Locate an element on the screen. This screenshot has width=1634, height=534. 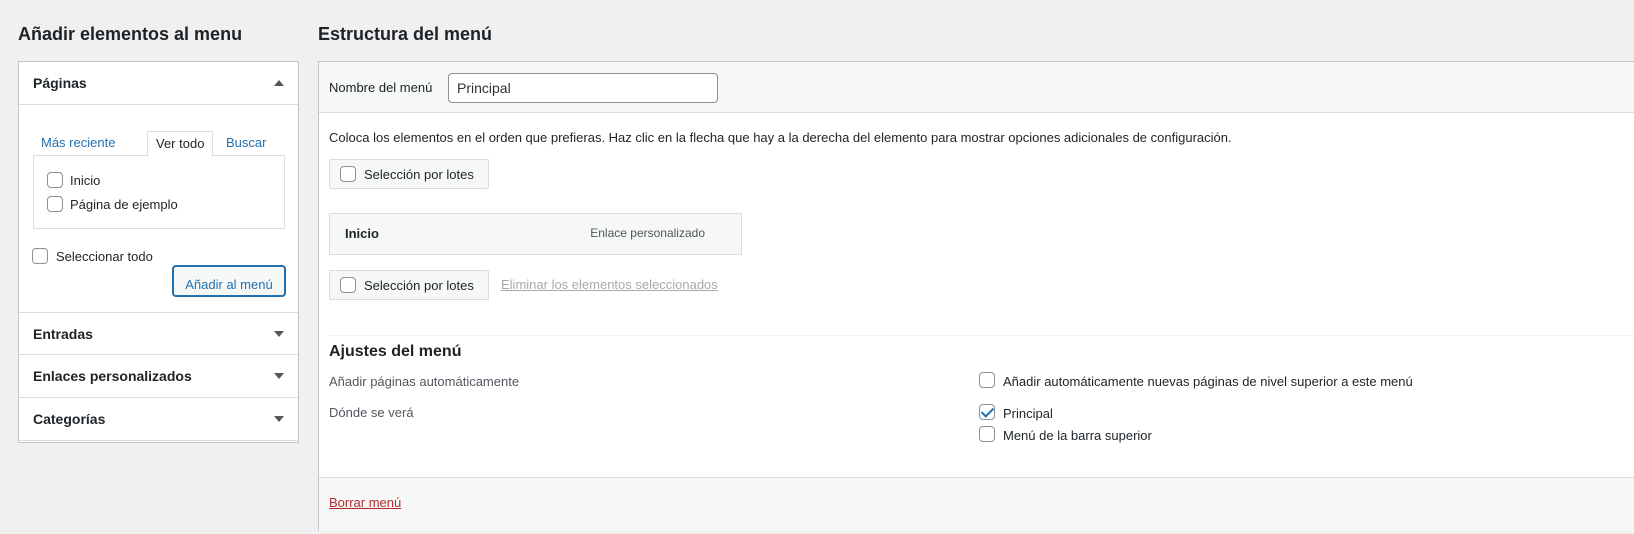
bulk-select-bottom: Selección por lotes is located at coordinates (409, 285).